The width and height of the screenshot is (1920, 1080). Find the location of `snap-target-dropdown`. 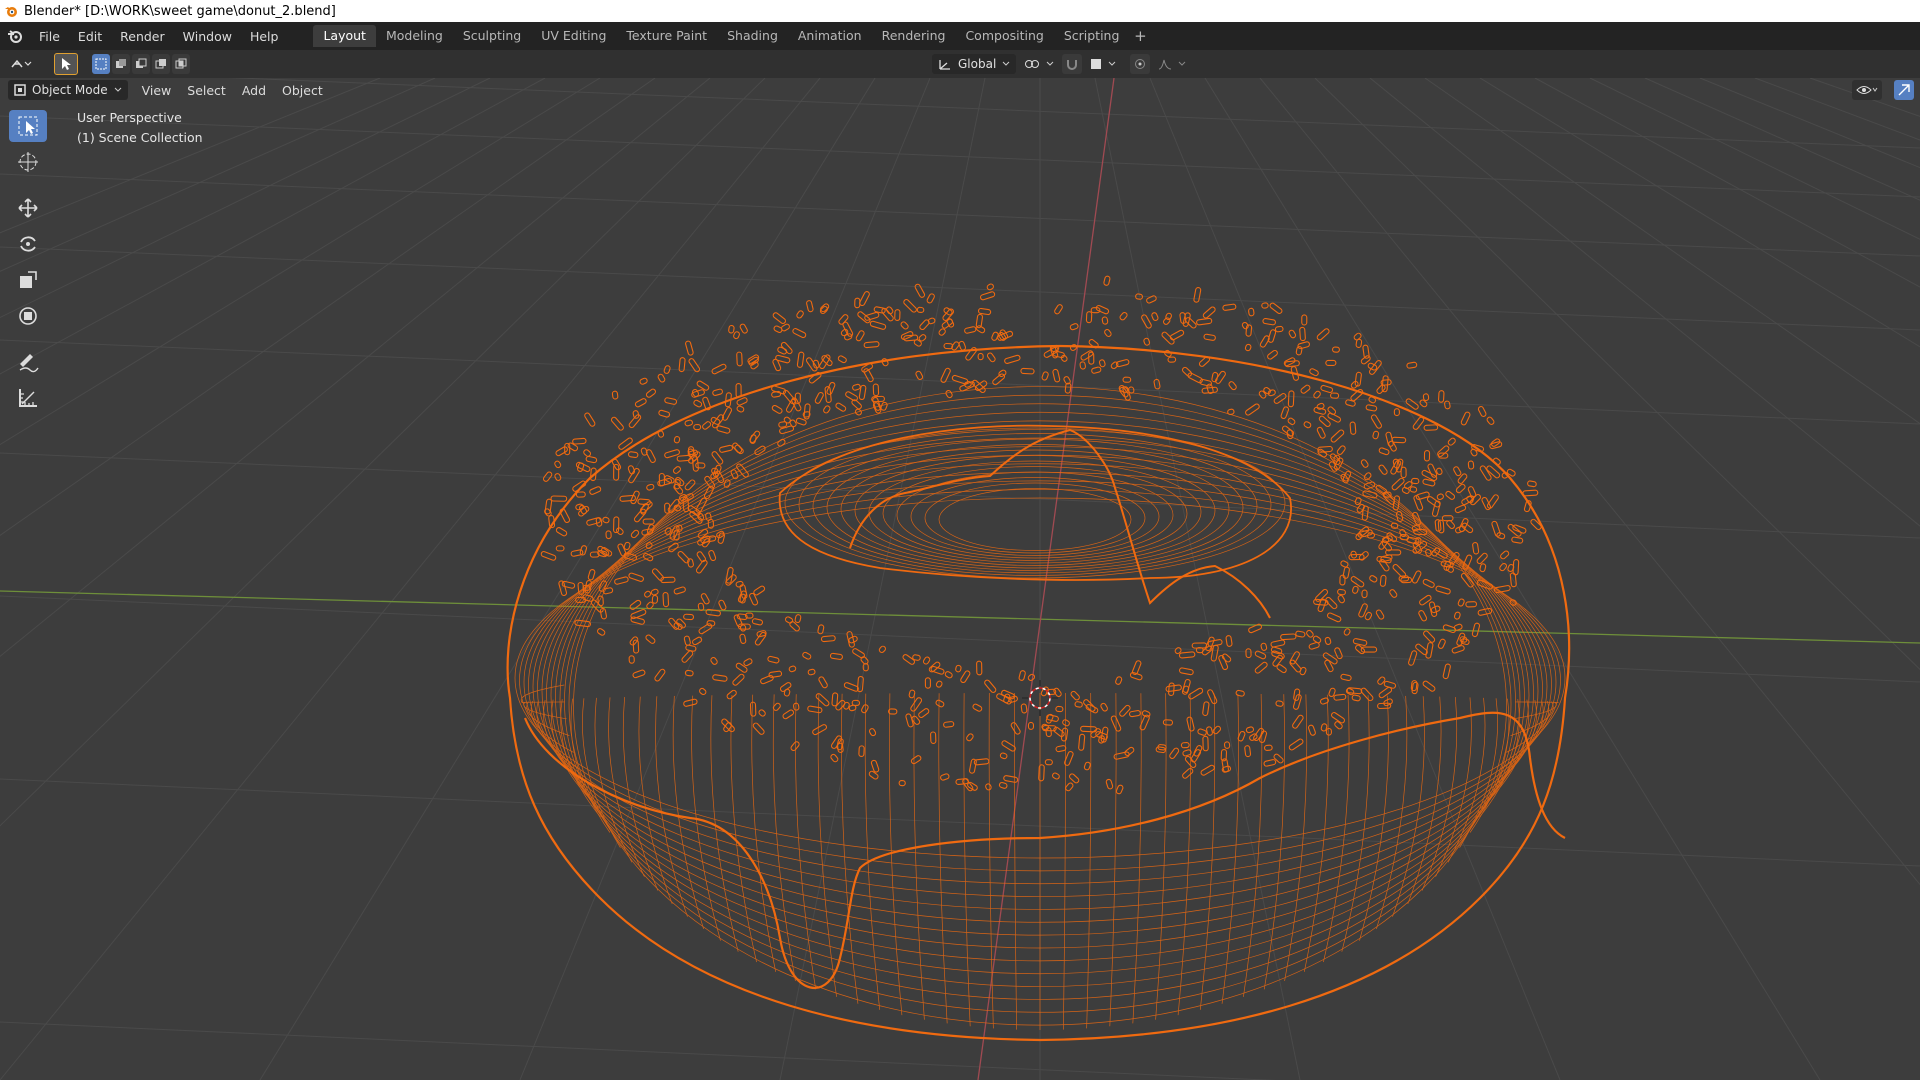

snap-target-dropdown is located at coordinates (1103, 64).